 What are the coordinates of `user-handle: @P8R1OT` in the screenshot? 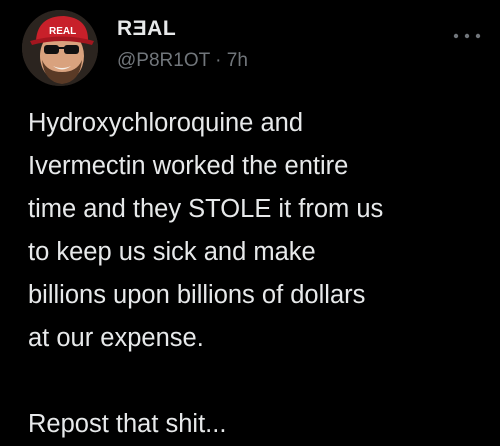 It's located at (163, 60).